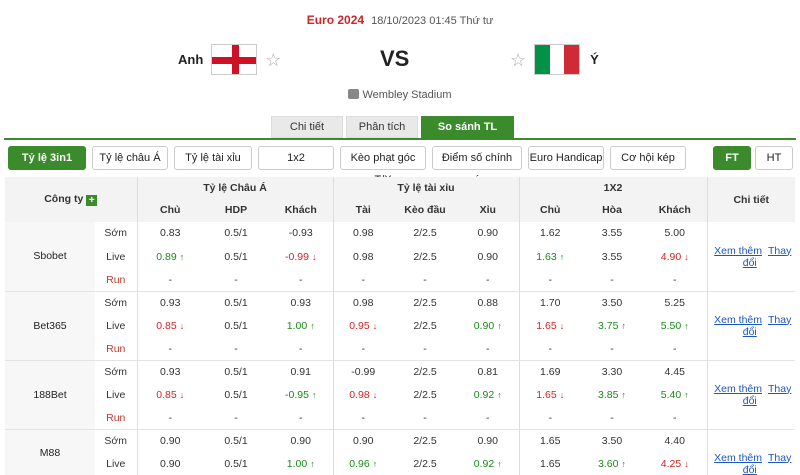  I want to click on vs-label: VS, so click(395, 58).